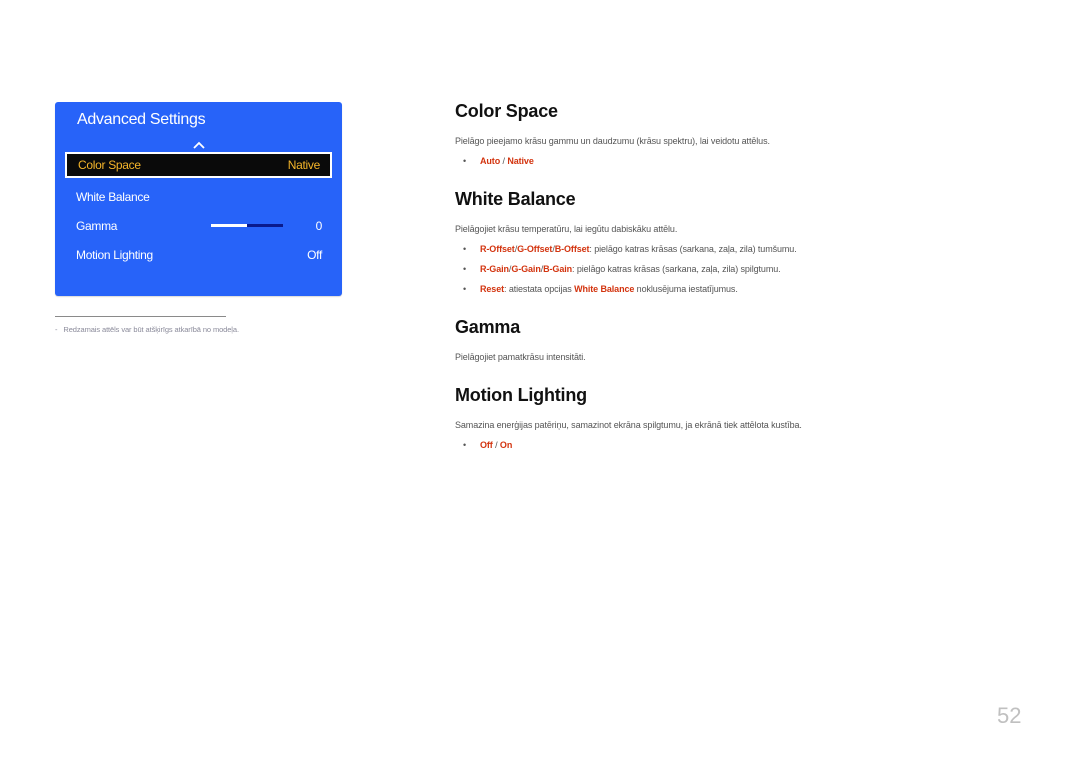 The height and width of the screenshot is (763, 1080). What do you see at coordinates (520, 161) in the screenshot?
I see `option-native: Native` at bounding box center [520, 161].